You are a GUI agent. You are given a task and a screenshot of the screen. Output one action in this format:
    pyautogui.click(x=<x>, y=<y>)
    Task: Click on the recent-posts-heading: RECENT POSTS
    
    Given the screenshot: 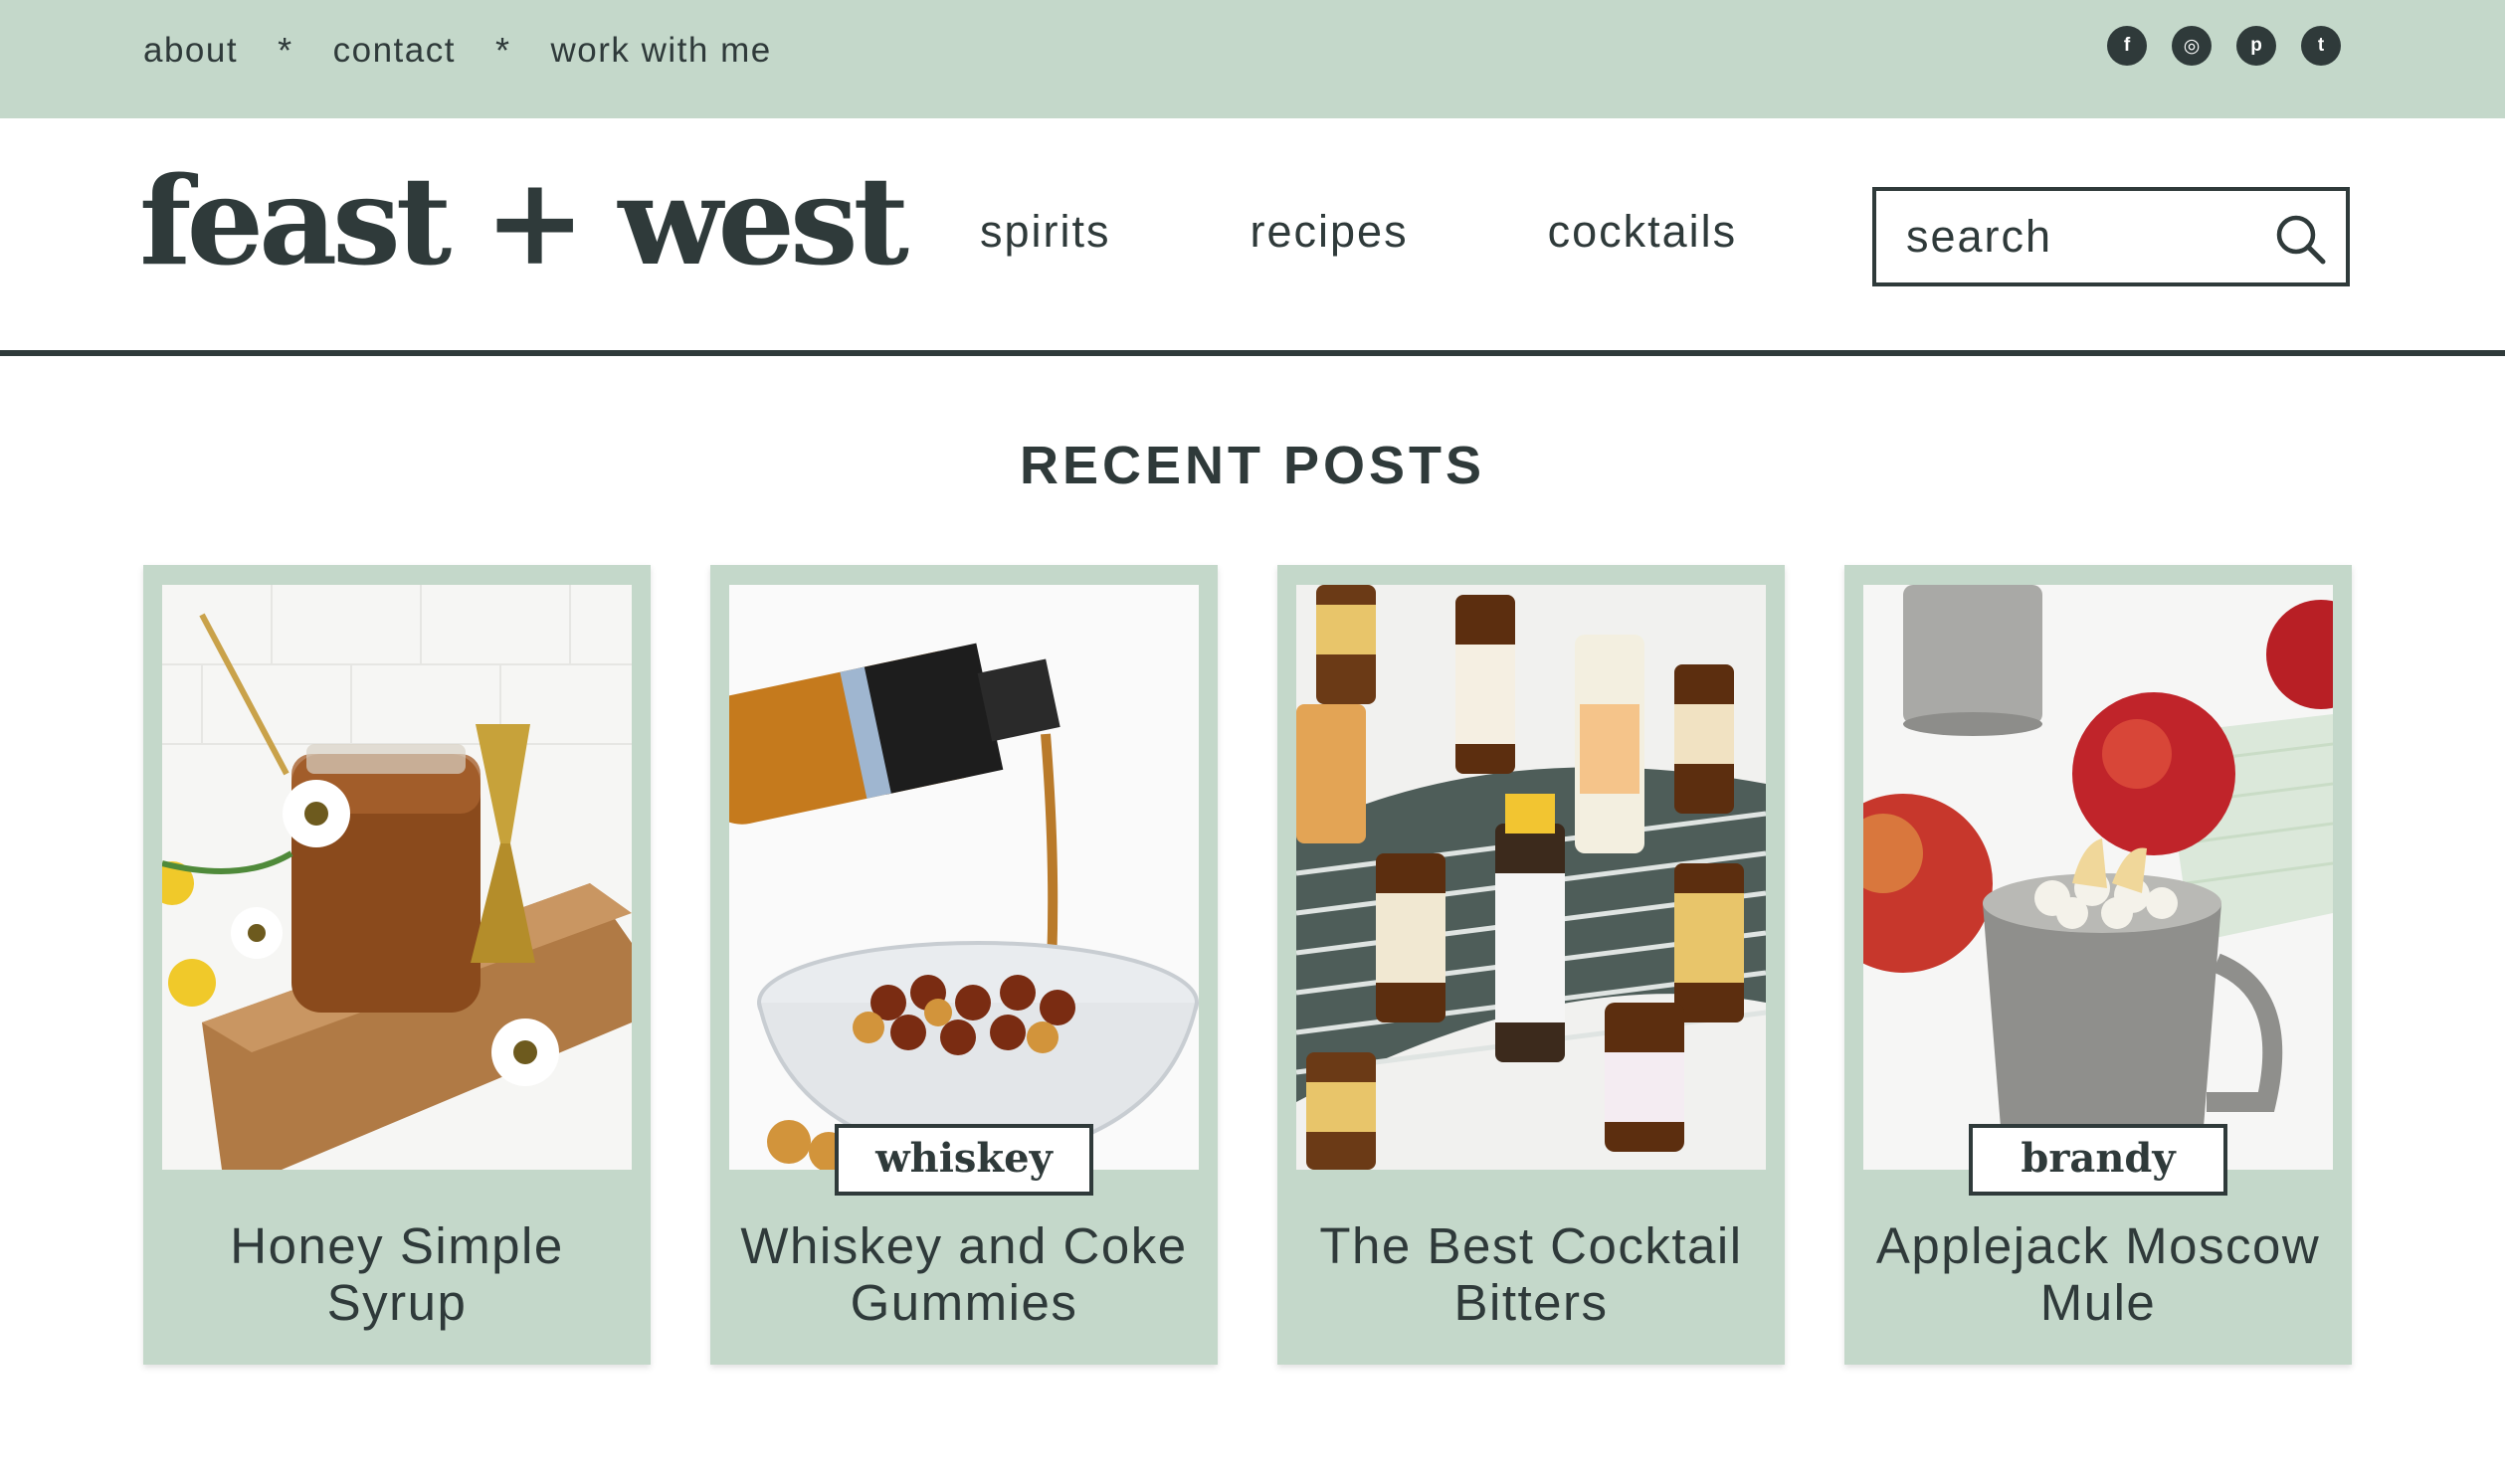 What is the action you would take?
    pyautogui.click(x=1252, y=466)
    